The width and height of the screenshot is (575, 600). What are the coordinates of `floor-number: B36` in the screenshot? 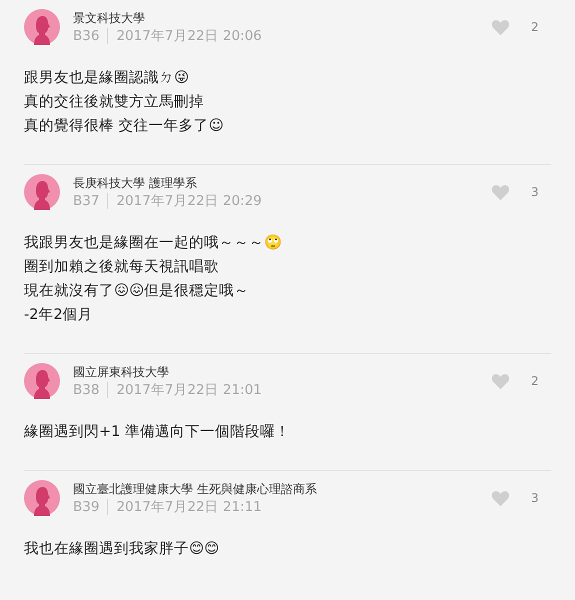 It's located at (86, 35).